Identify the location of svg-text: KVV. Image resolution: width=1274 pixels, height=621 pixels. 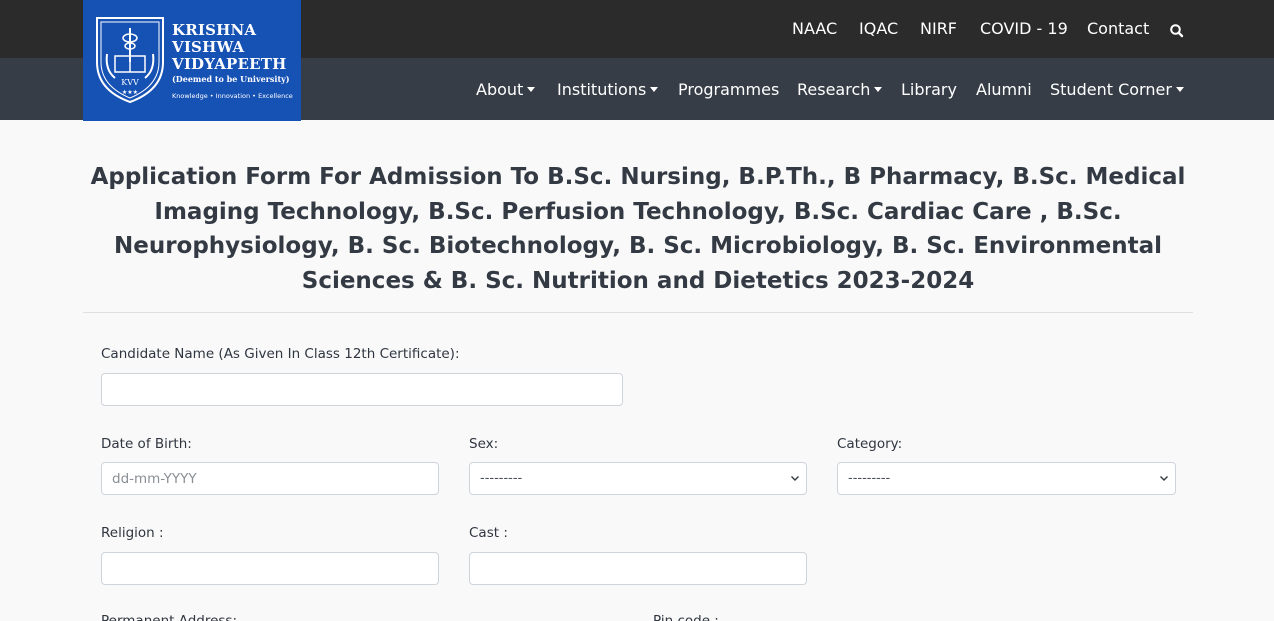
(130, 82).